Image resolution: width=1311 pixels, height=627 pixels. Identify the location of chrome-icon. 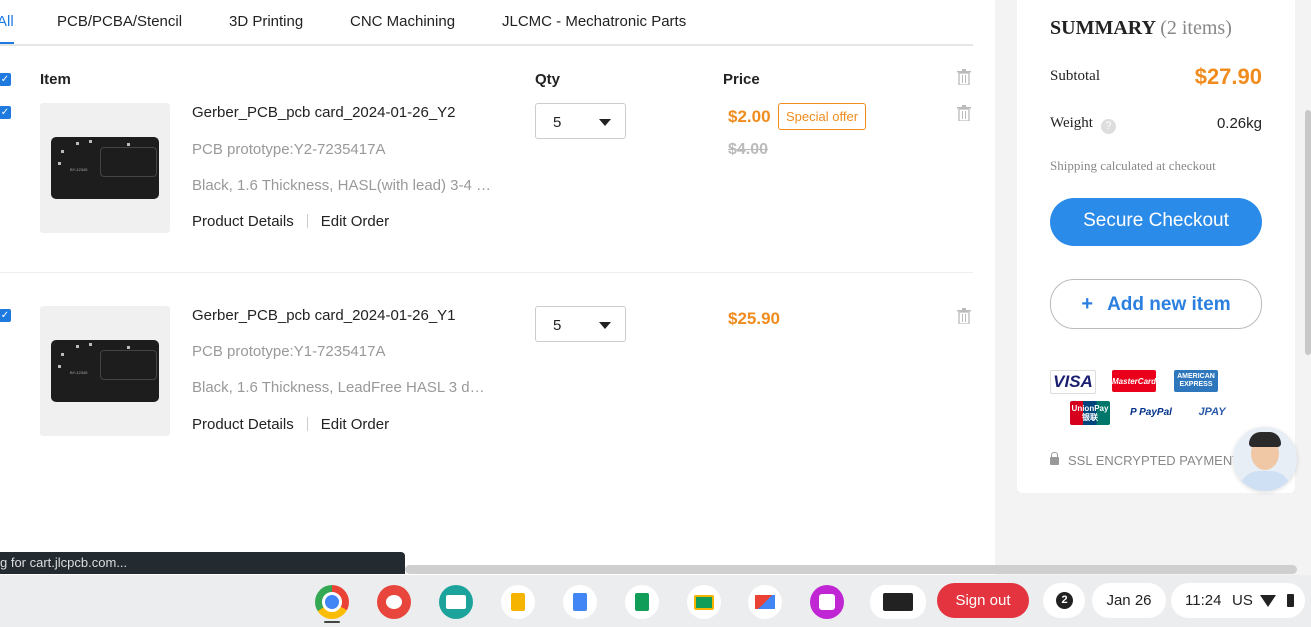
(332, 602).